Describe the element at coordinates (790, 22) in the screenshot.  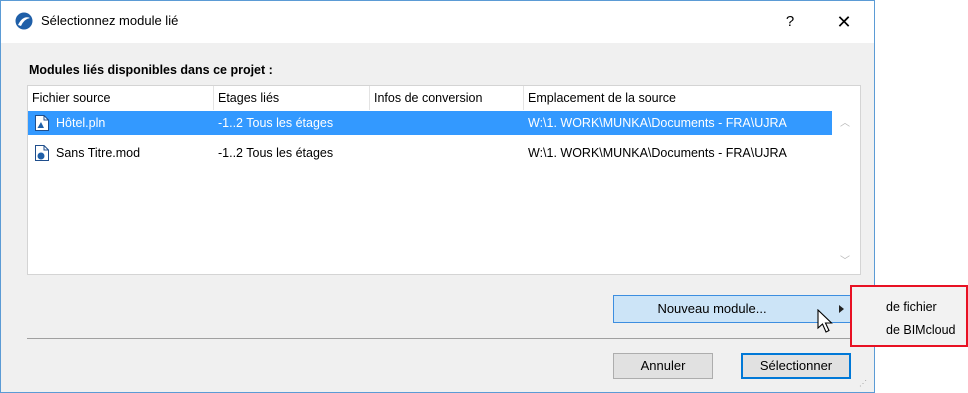
I see `help-button: ?` at that location.